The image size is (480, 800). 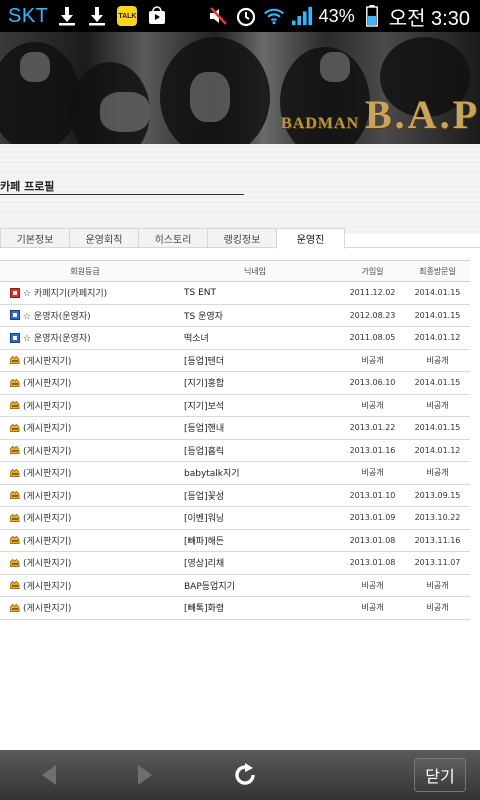 What do you see at coordinates (372, 16) in the screenshot?
I see `battery-icon` at bounding box center [372, 16].